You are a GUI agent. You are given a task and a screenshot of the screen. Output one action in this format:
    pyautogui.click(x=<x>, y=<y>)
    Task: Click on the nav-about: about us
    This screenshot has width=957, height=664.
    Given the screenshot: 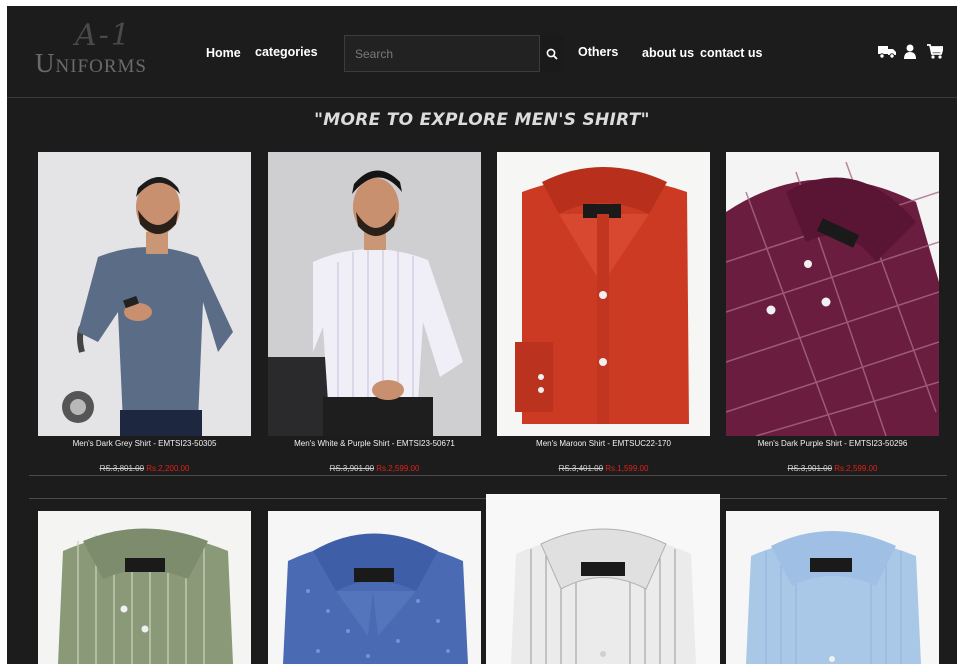 What is the action you would take?
    pyautogui.click(x=668, y=53)
    